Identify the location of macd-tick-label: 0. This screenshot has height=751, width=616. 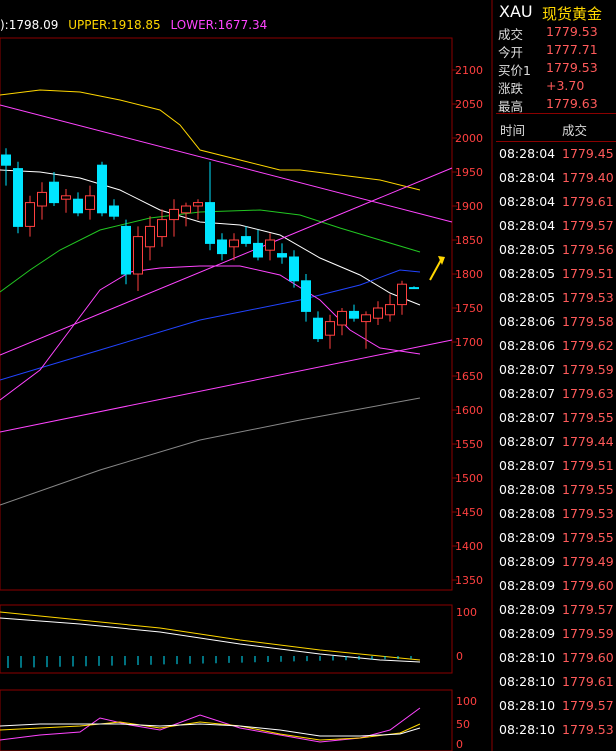
(459, 656).